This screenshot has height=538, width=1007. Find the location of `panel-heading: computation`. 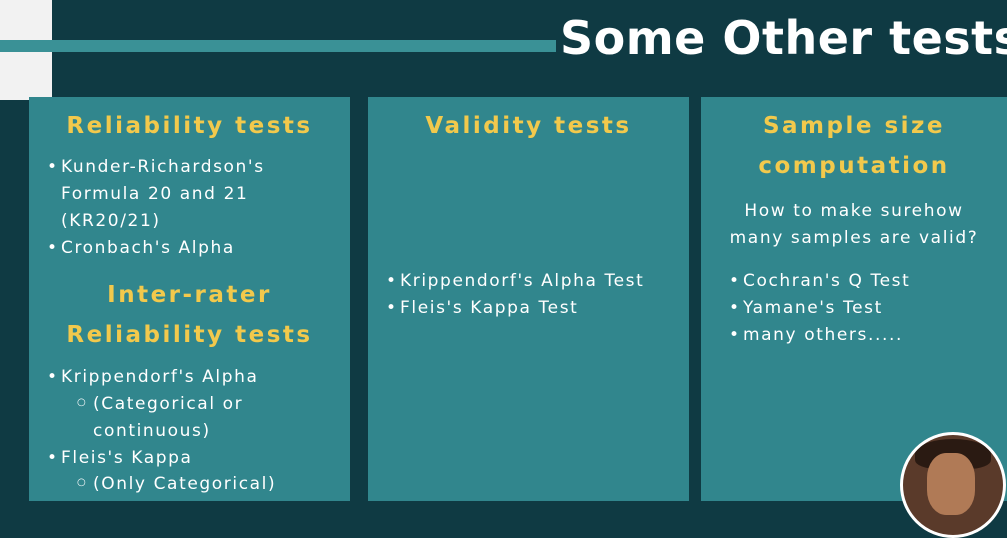

panel-heading: computation is located at coordinates (854, 166).